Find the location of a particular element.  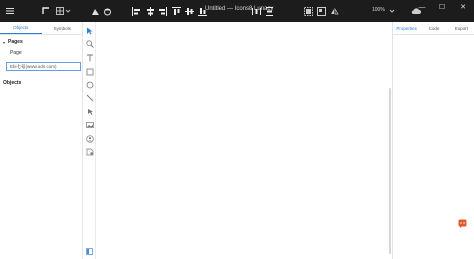

align-center-icon is located at coordinates (150, 11).